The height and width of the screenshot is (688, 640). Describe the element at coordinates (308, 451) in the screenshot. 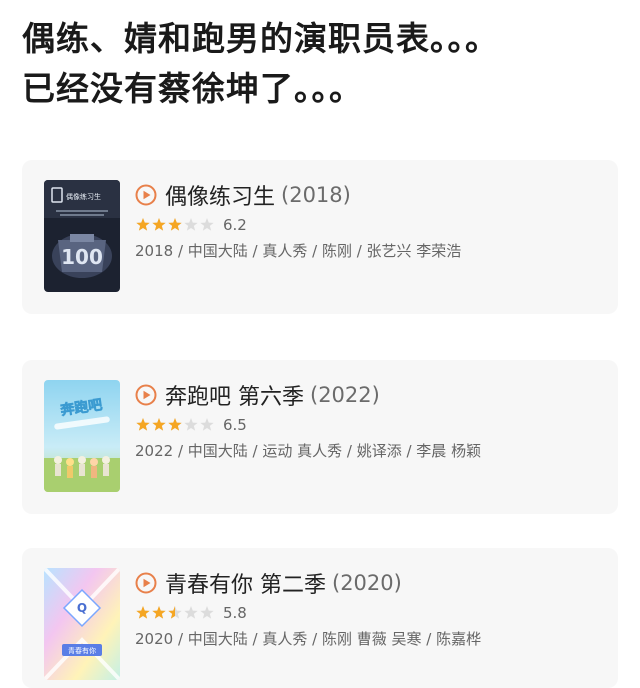

I see `media-meta: 2022 / 中国大陆 / 运动 真人秀 / 姚译添 / 李晨 杨颖` at that location.